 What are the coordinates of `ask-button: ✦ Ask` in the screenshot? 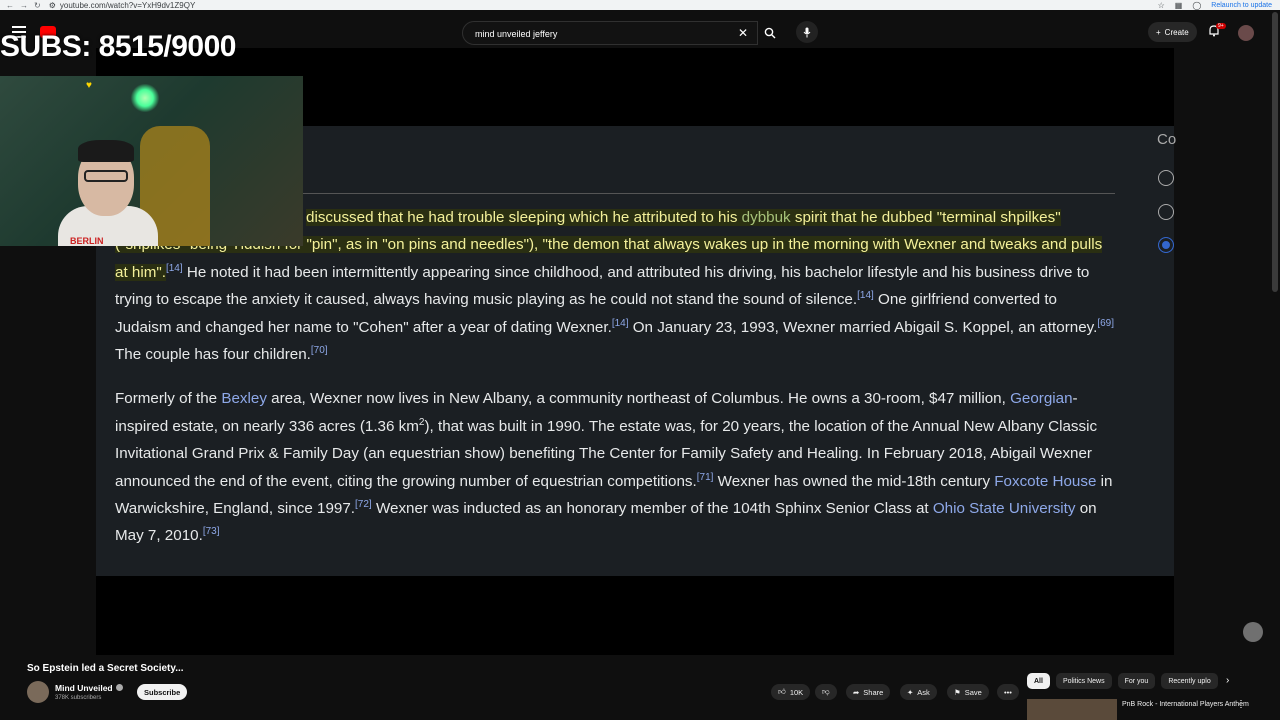 It's located at (918, 692).